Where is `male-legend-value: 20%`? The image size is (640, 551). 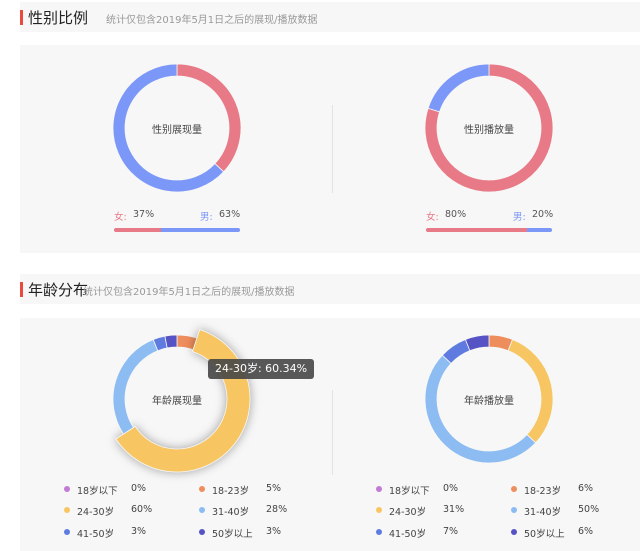
male-legend-value: 20% is located at coordinates (543, 214).